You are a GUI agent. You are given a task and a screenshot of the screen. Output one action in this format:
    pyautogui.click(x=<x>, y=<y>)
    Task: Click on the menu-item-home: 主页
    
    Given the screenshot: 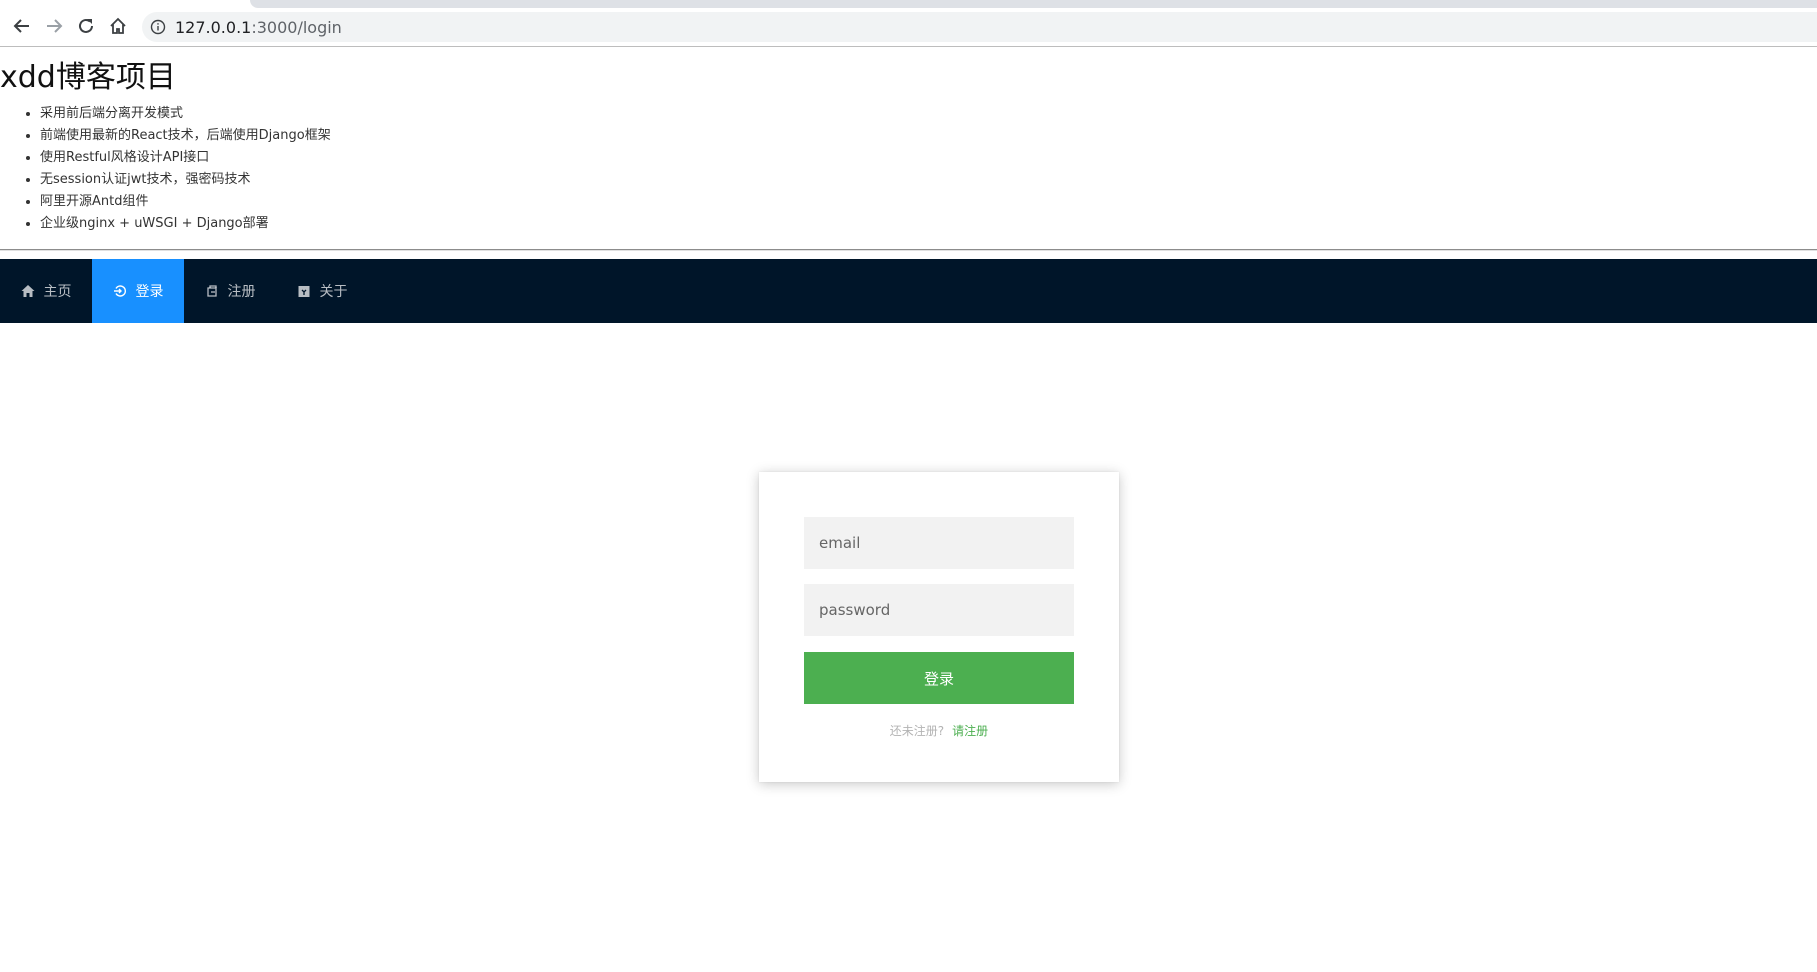 What is the action you would take?
    pyautogui.click(x=46, y=291)
    